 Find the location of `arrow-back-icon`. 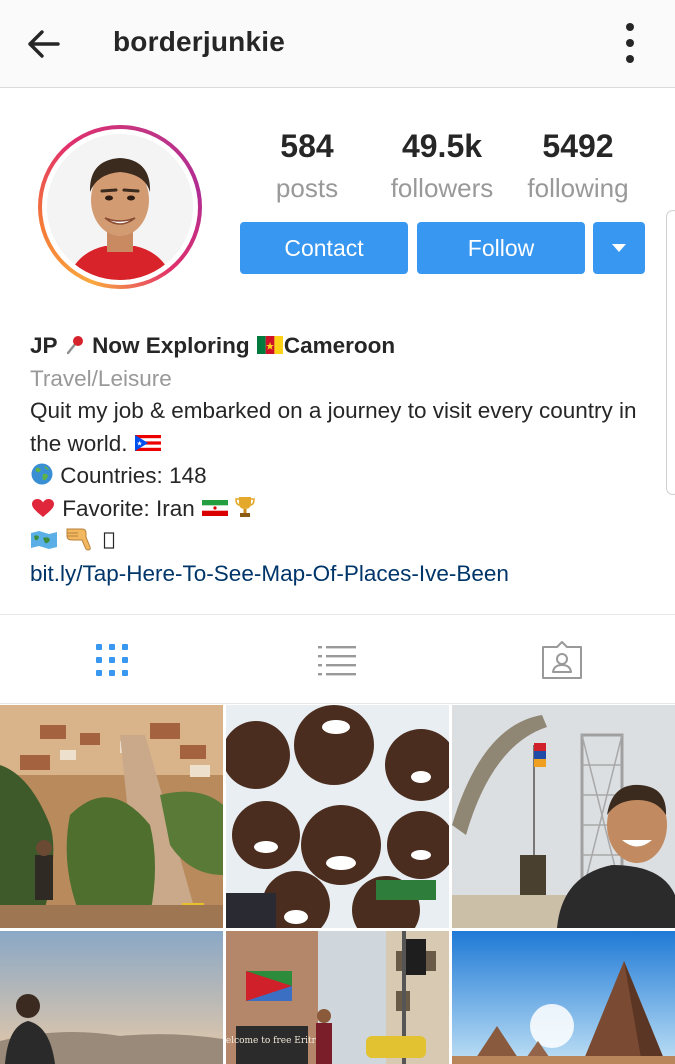

arrow-back-icon is located at coordinates (44, 44).